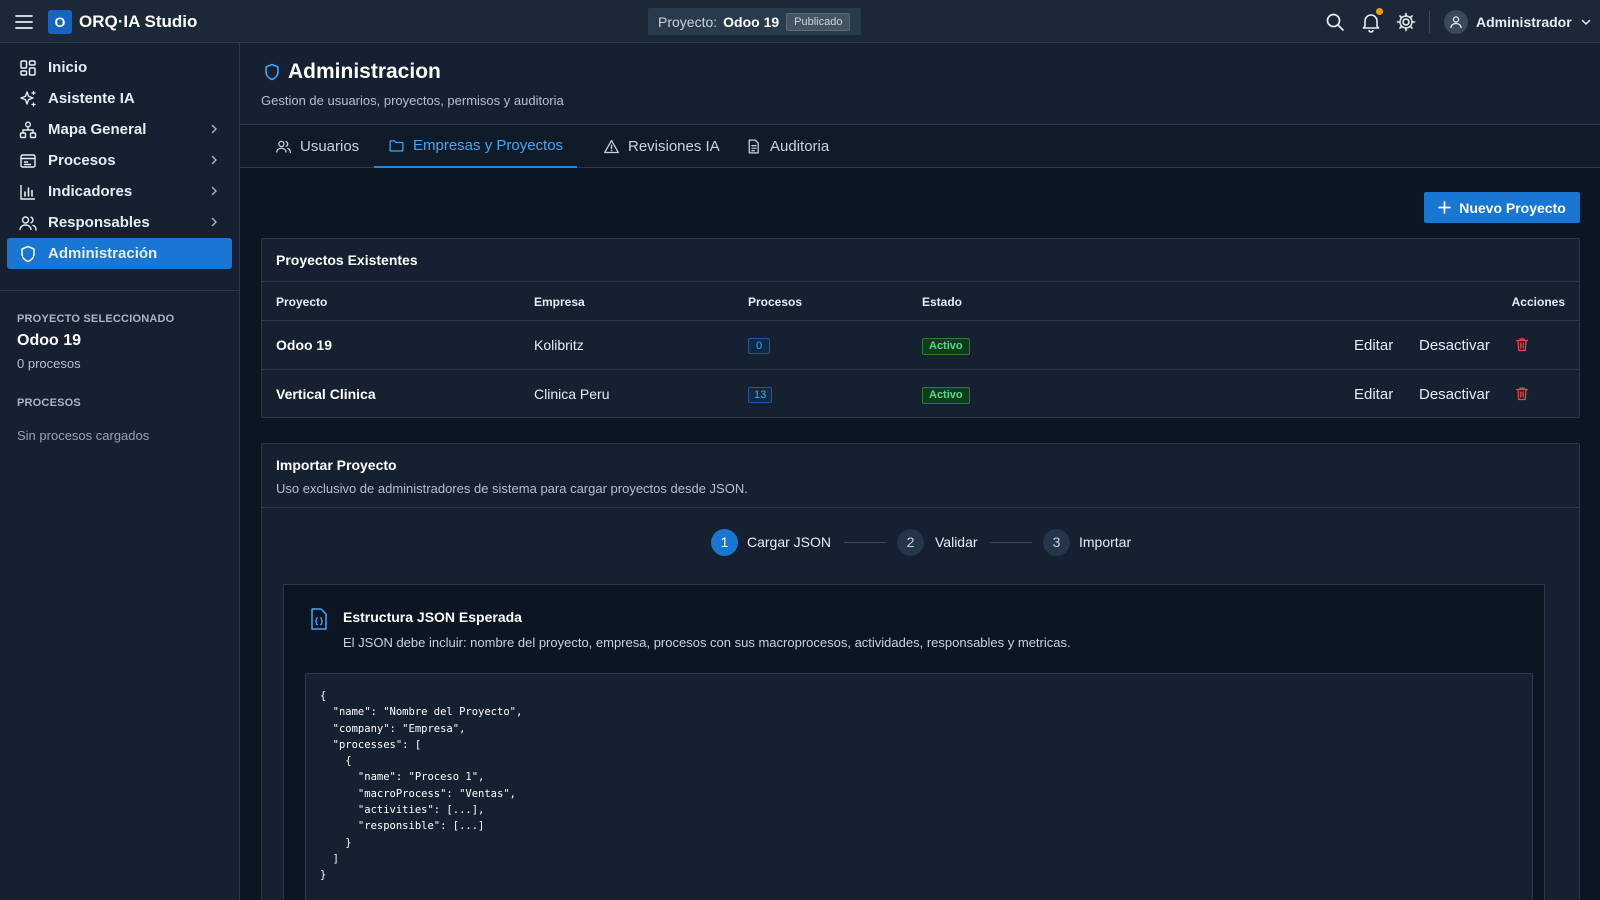  What do you see at coordinates (1056, 542) in the screenshot?
I see `step-number: 3` at bounding box center [1056, 542].